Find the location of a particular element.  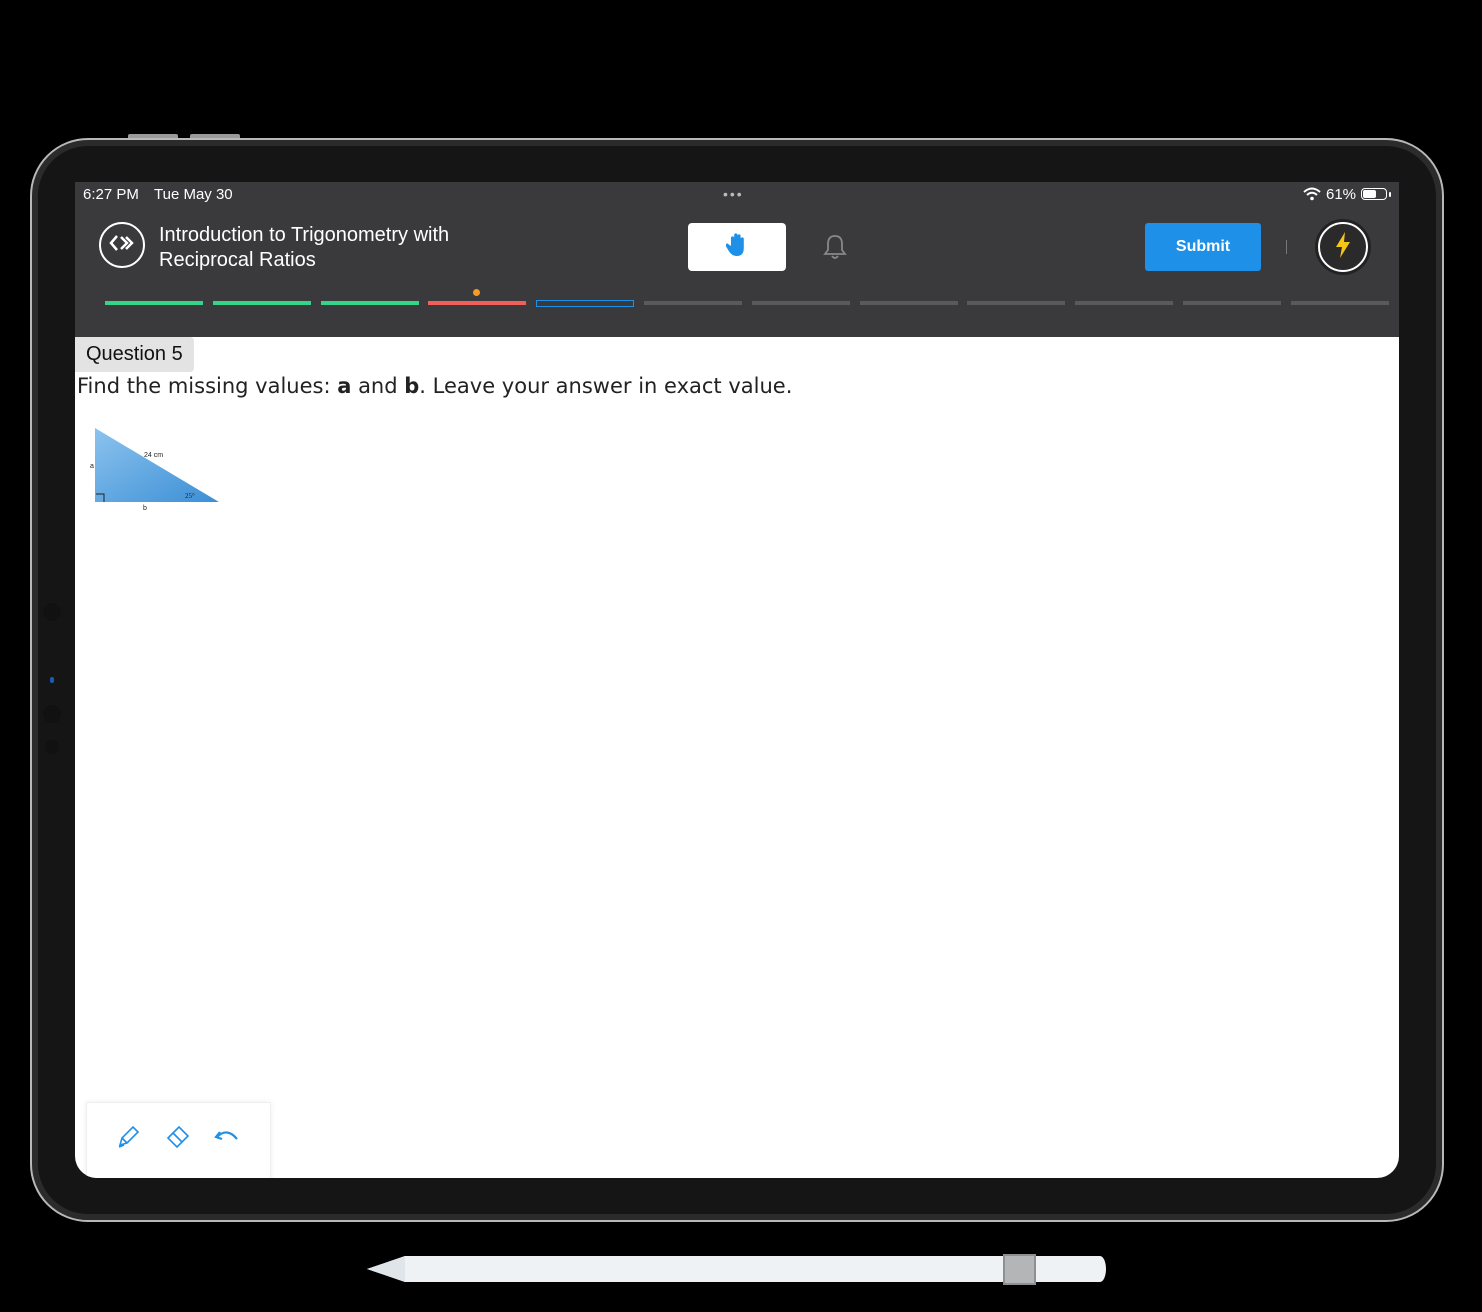

angle-label: 25° is located at coordinates (190, 496).